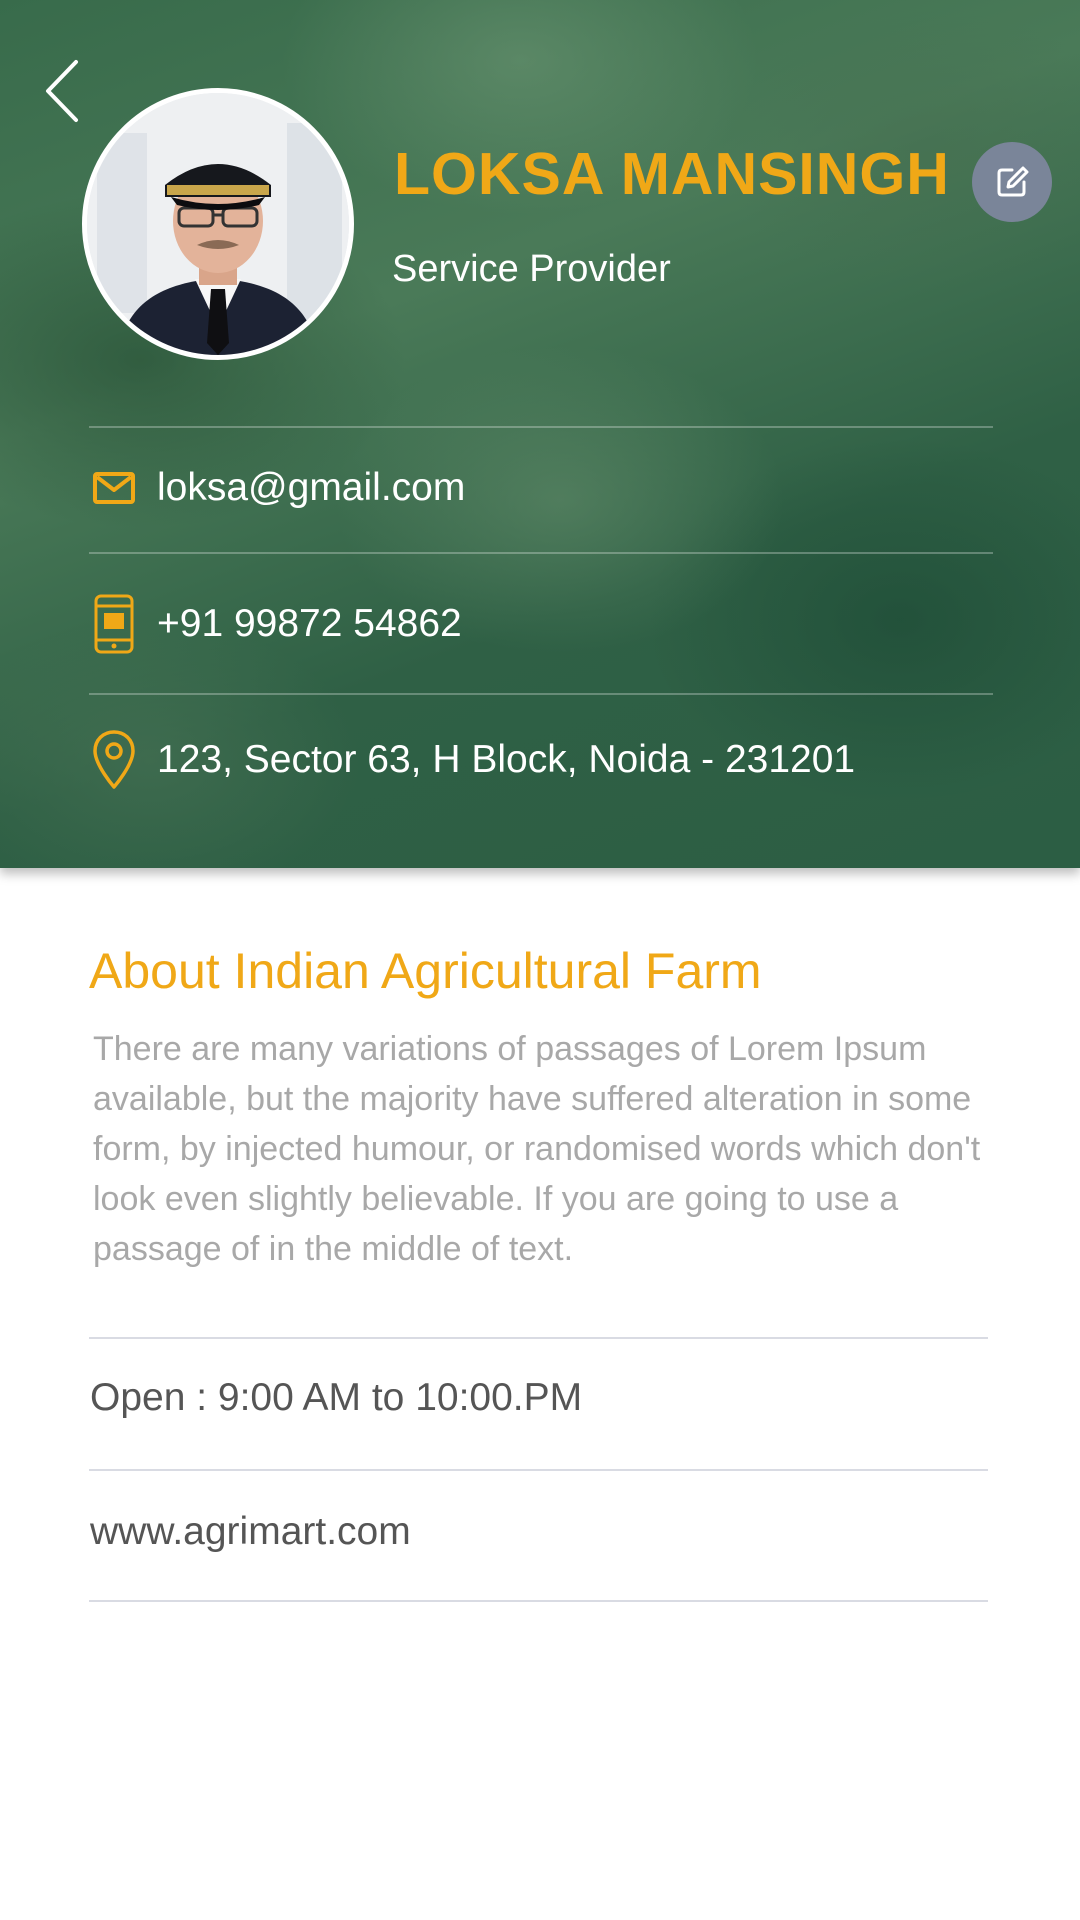  I want to click on website-link: www.agrimart.com, so click(250, 1532).